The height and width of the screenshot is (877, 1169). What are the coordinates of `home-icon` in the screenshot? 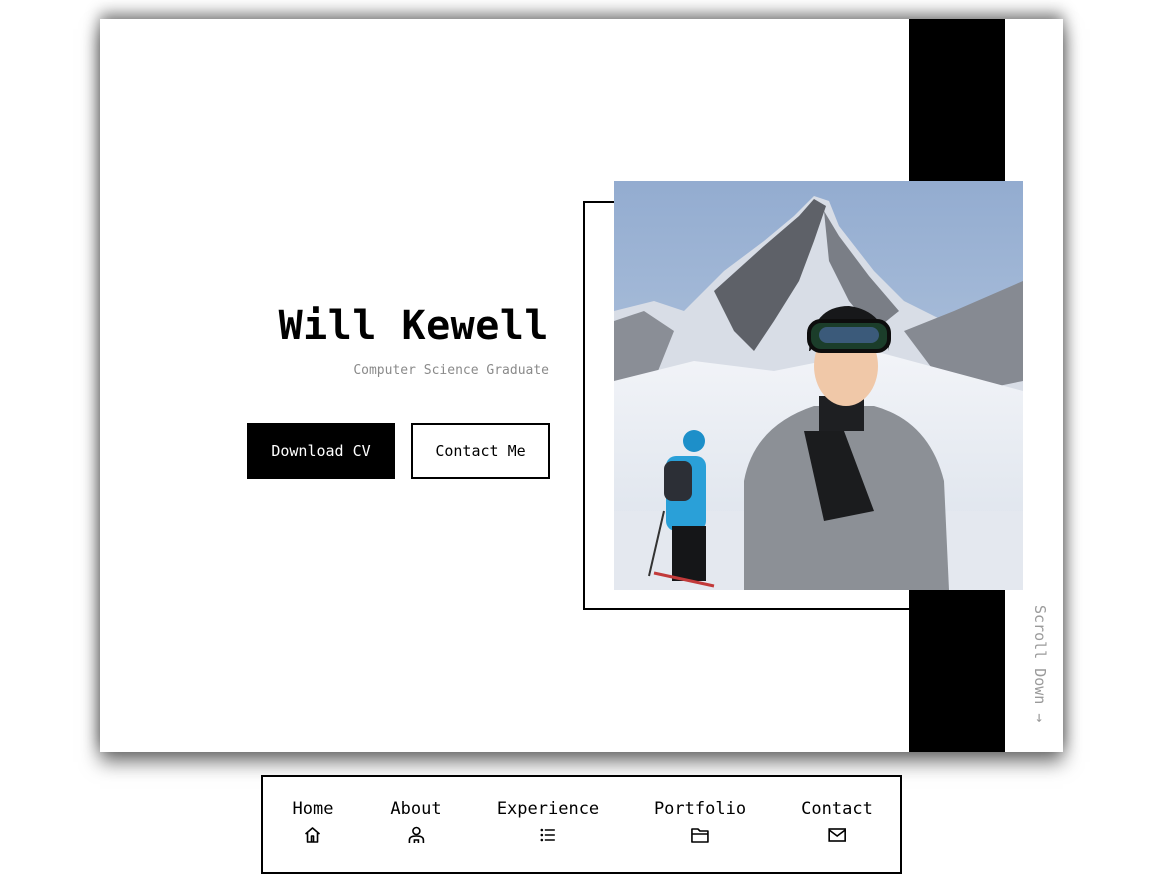 It's located at (313, 835).